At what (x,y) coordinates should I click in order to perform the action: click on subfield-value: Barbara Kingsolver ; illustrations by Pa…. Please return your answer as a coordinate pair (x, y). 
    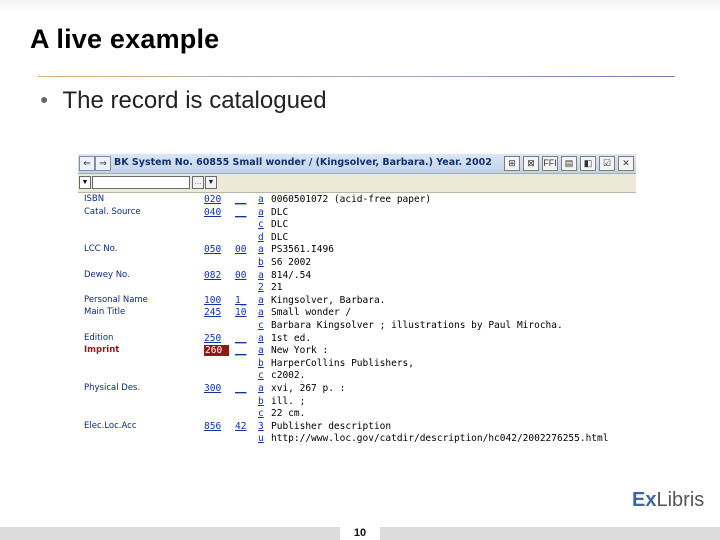
    Looking at the image, I should click on (417, 325).